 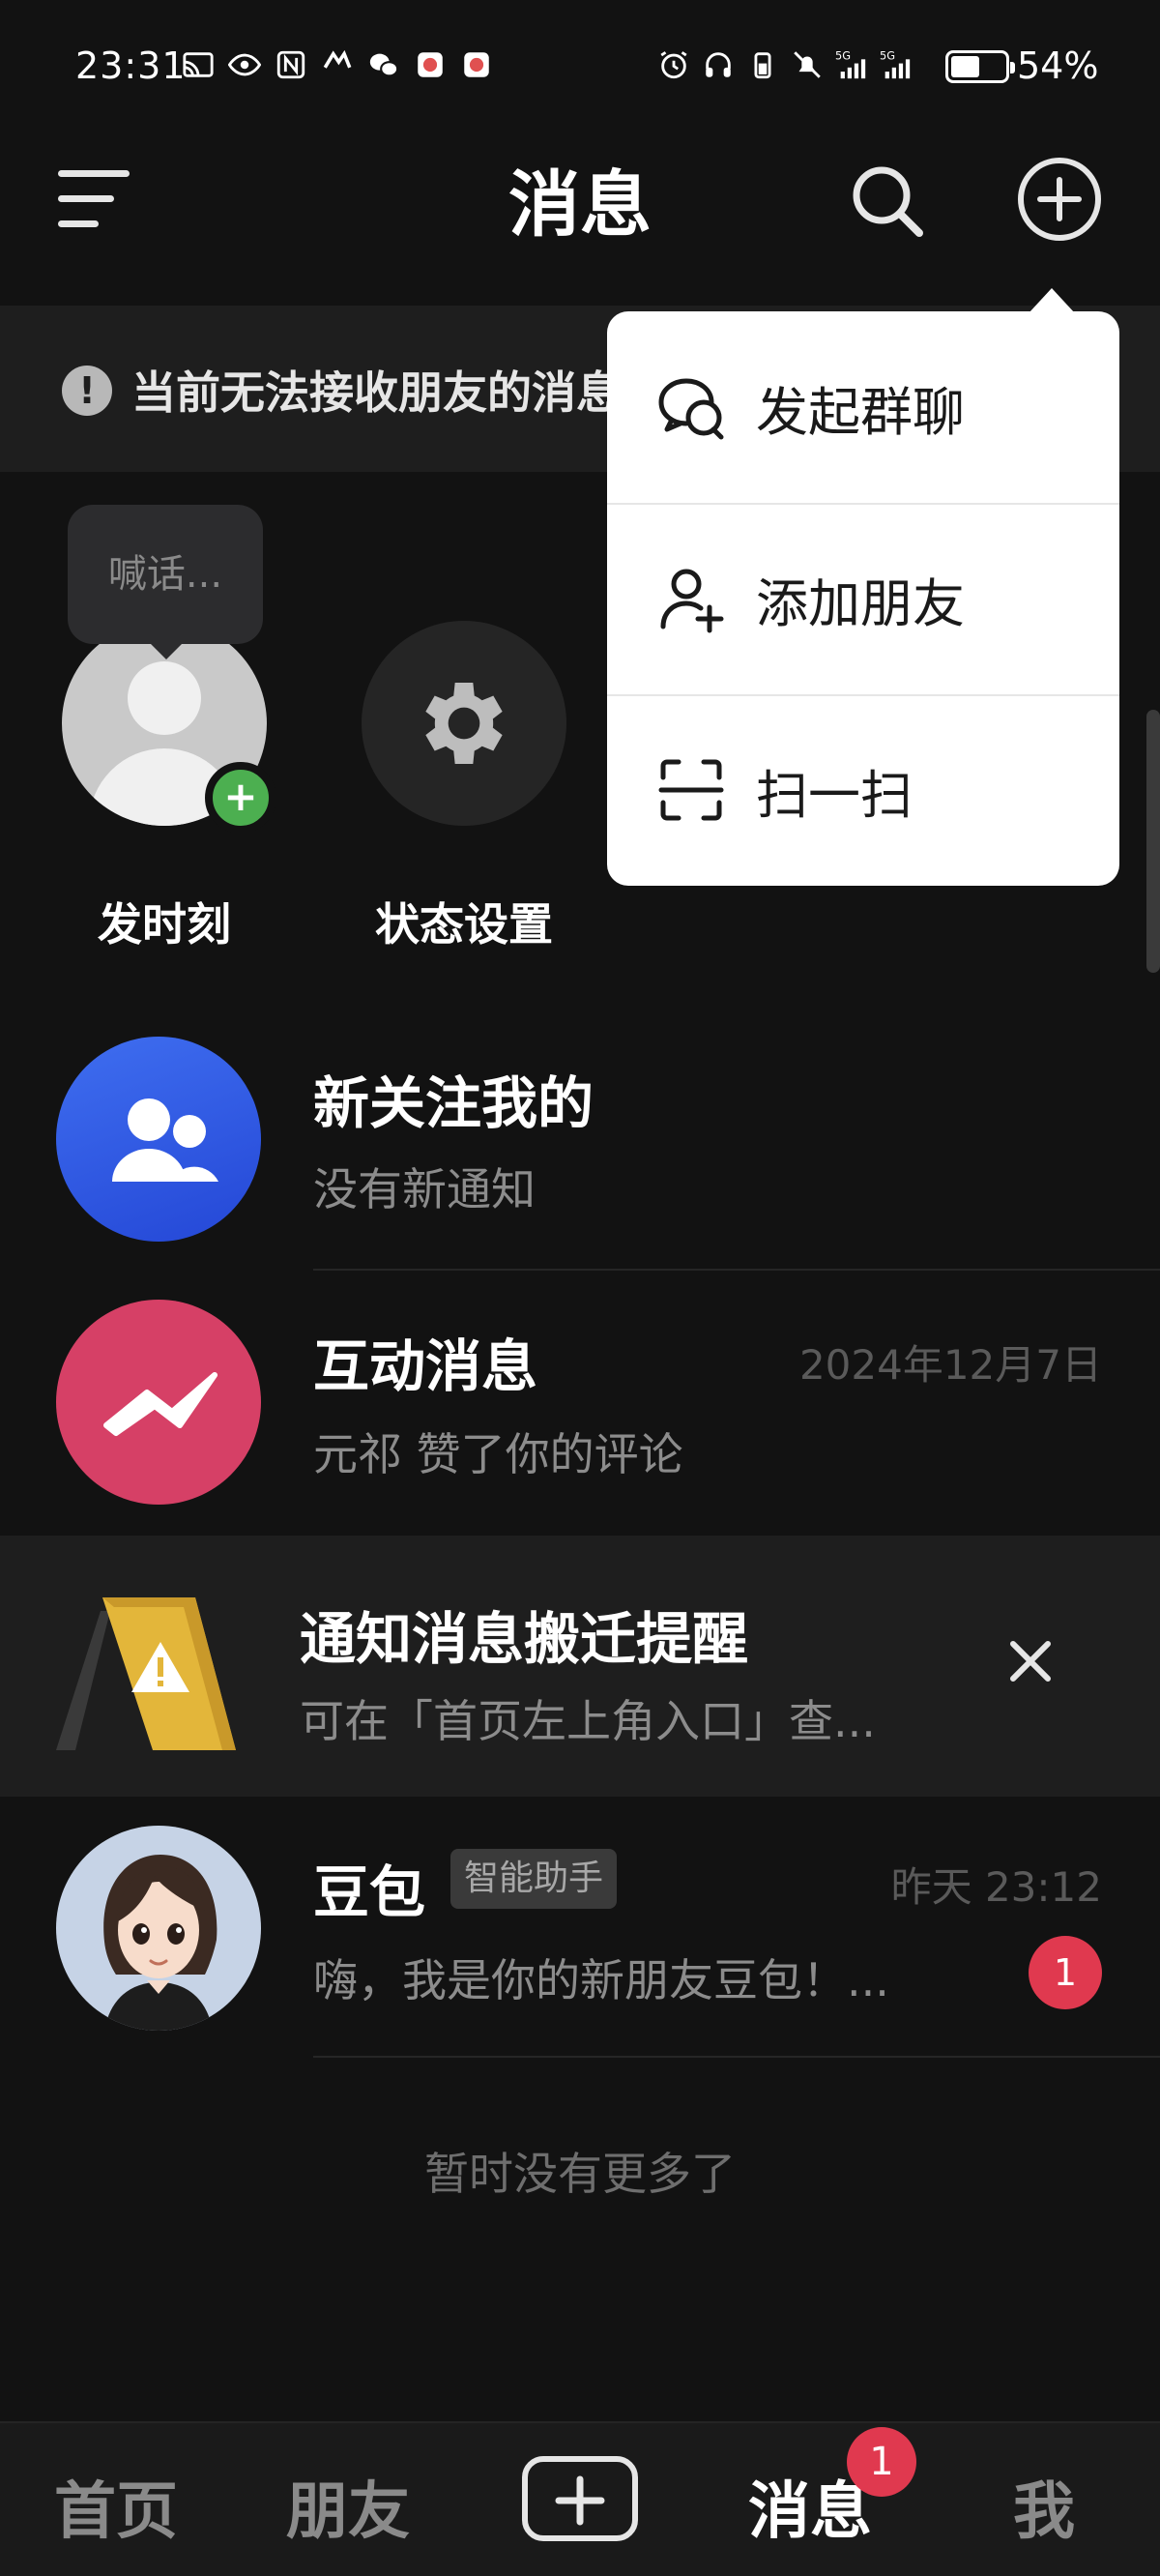 What do you see at coordinates (719, 64) in the screenshot?
I see `headphones-icon` at bounding box center [719, 64].